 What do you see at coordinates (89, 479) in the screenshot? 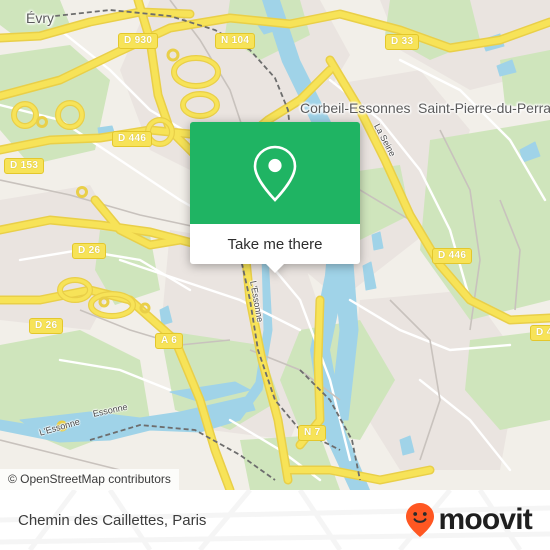
I see `osm-attribution: © OpenStreetMap contributors` at bounding box center [89, 479].